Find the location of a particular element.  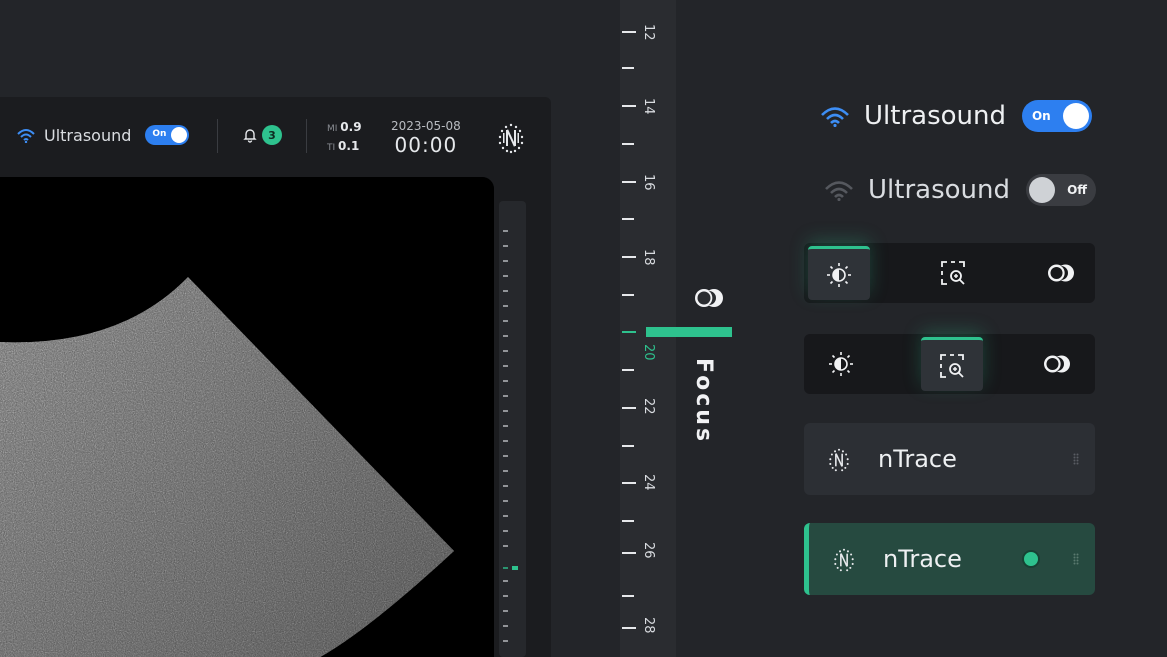

datetime-display: 2023-05-08 00:00 is located at coordinates (426, 138).